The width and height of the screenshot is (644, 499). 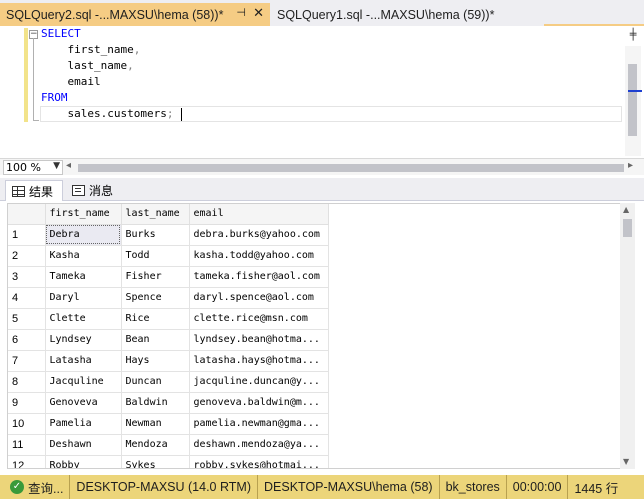 What do you see at coordinates (630, 165) in the screenshot?
I see `scroll-right-icon: ▸` at bounding box center [630, 165].